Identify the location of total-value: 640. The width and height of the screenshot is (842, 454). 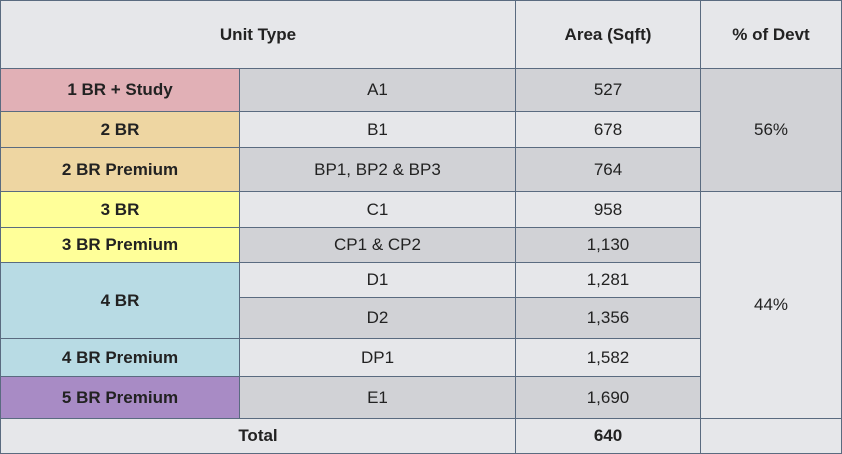
(608, 436).